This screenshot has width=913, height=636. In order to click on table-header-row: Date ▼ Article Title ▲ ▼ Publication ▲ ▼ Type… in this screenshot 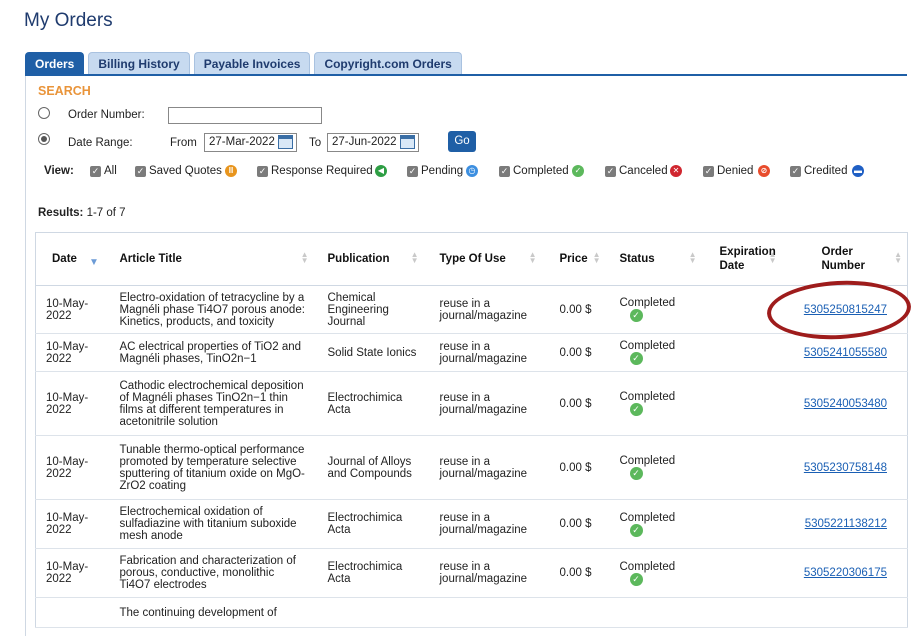, I will do `click(471, 259)`.